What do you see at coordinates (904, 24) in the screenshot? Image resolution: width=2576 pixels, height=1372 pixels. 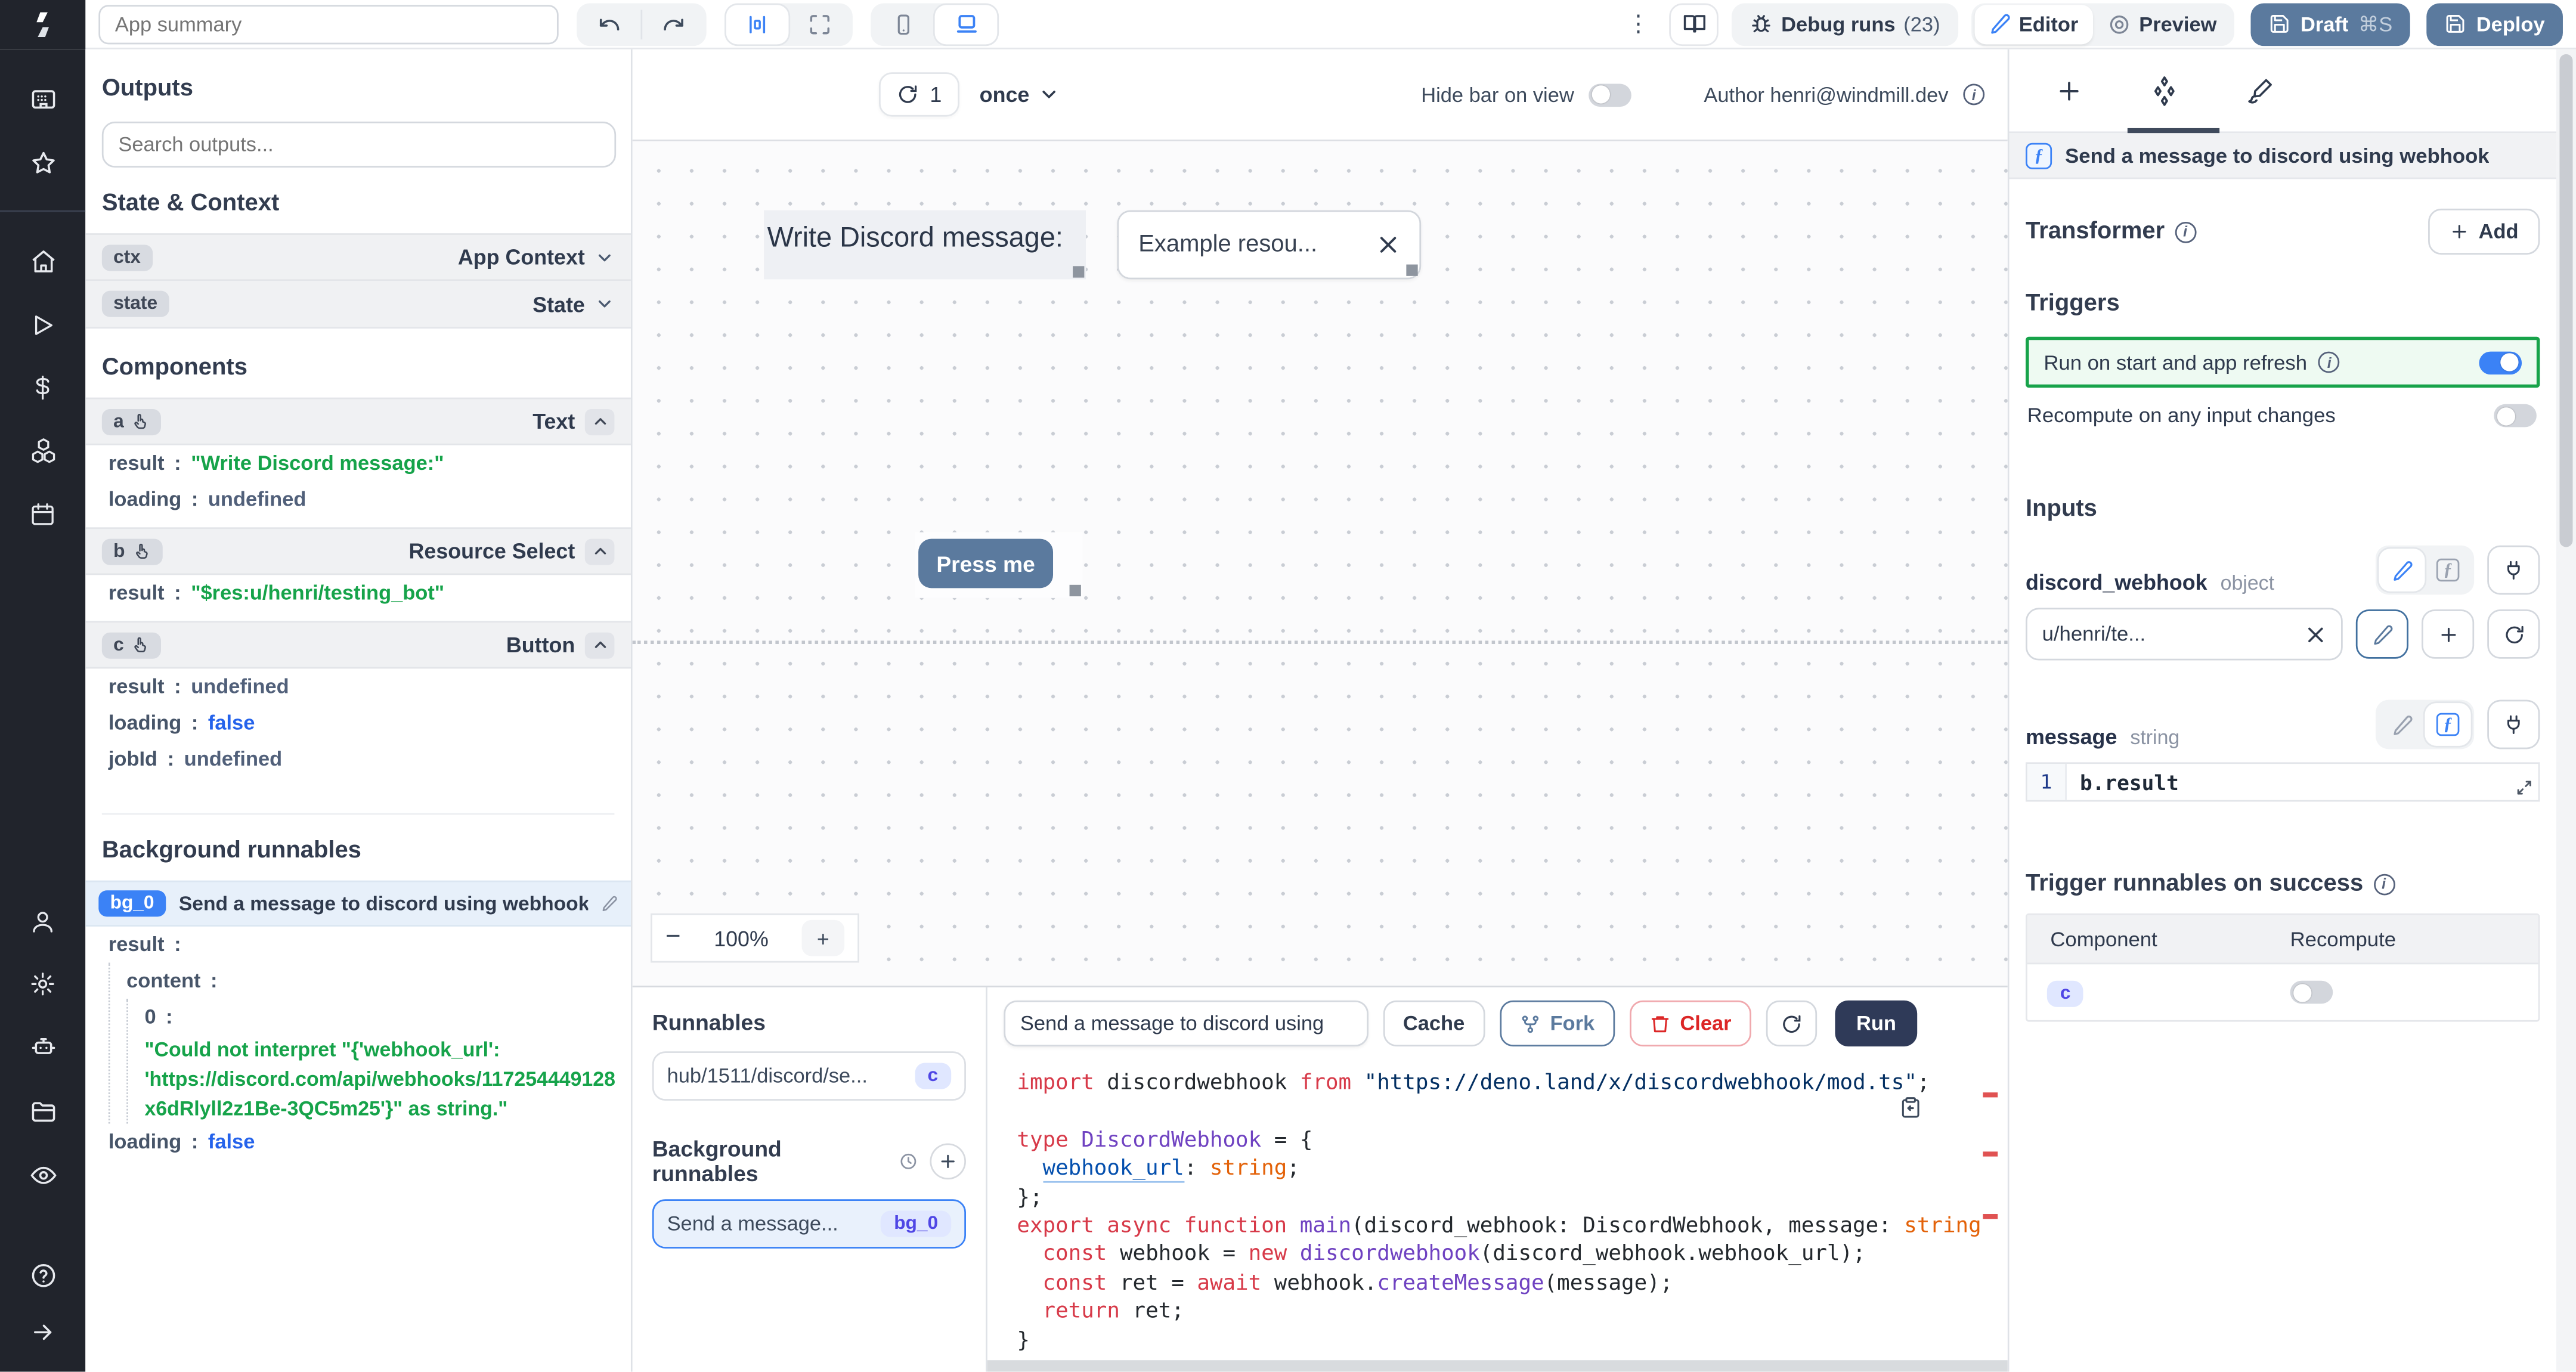 I see `mobile-view-button` at bounding box center [904, 24].